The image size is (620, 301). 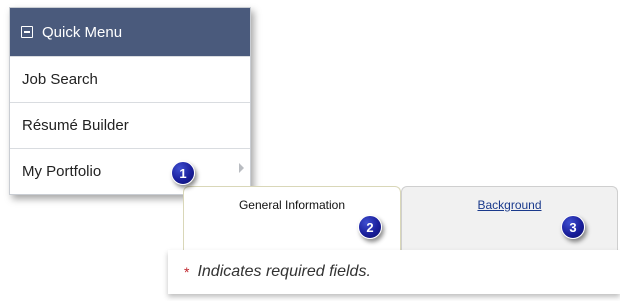 What do you see at coordinates (509, 199) in the screenshot?
I see `tab-link: Background` at bounding box center [509, 199].